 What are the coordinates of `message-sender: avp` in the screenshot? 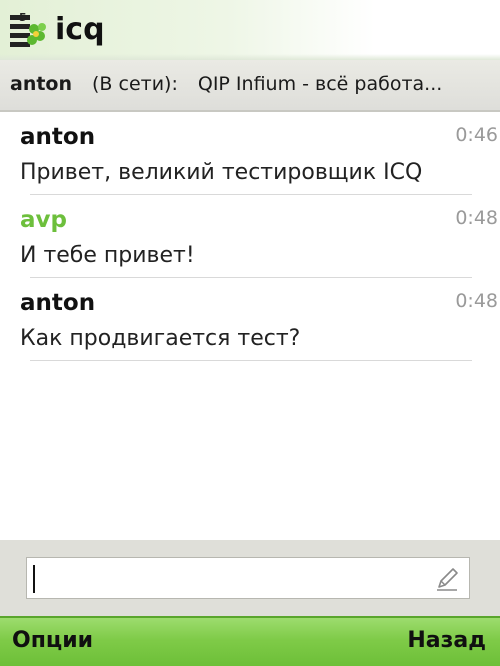 It's located at (43, 220).